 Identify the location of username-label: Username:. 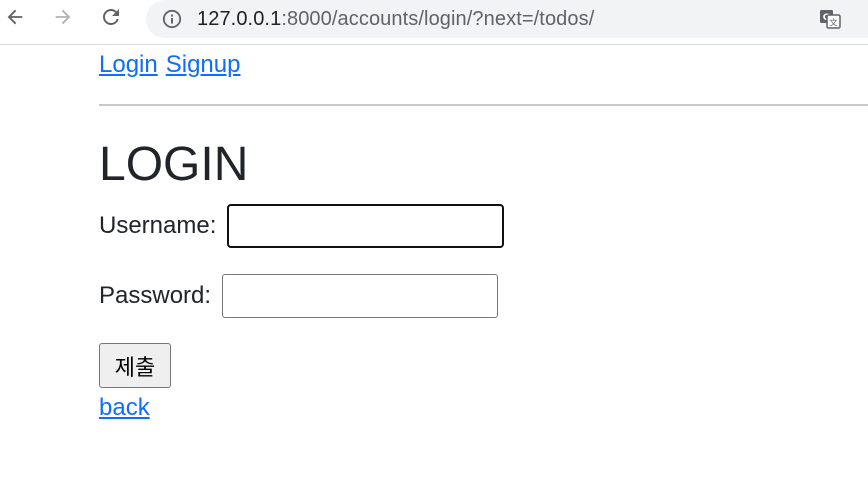
(158, 225).